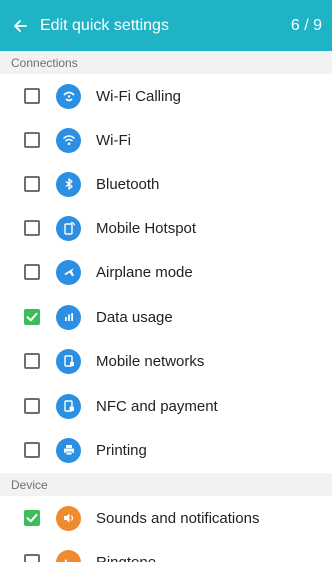 Image resolution: width=332 pixels, height=562 pixels. What do you see at coordinates (68, 406) in the screenshot?
I see `nfc-icon` at bounding box center [68, 406].